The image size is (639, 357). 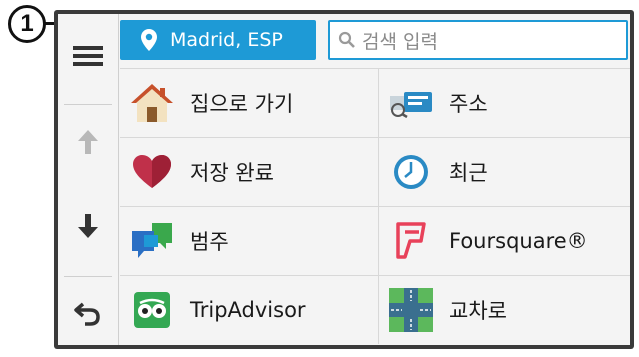 I want to click on category-home: 집으로 가기, so click(x=249, y=103).